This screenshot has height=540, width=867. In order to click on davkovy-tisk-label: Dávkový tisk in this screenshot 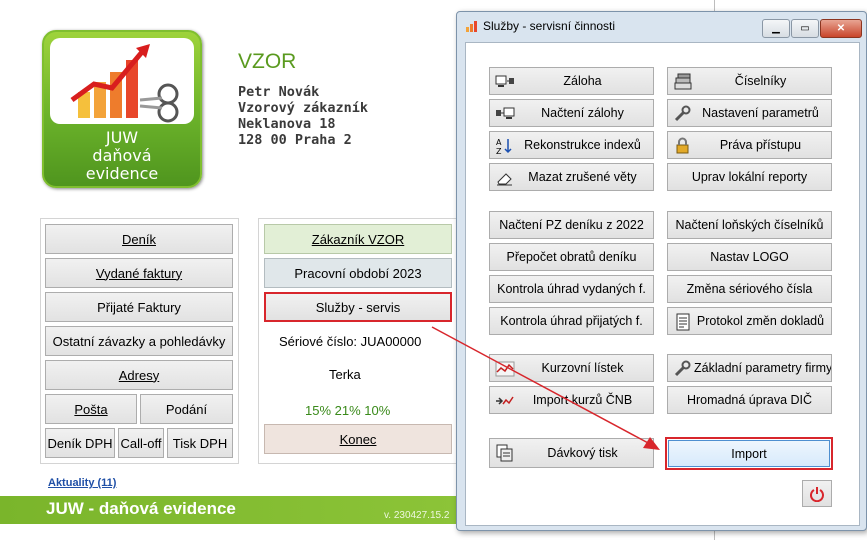, I will do `click(582, 453)`.